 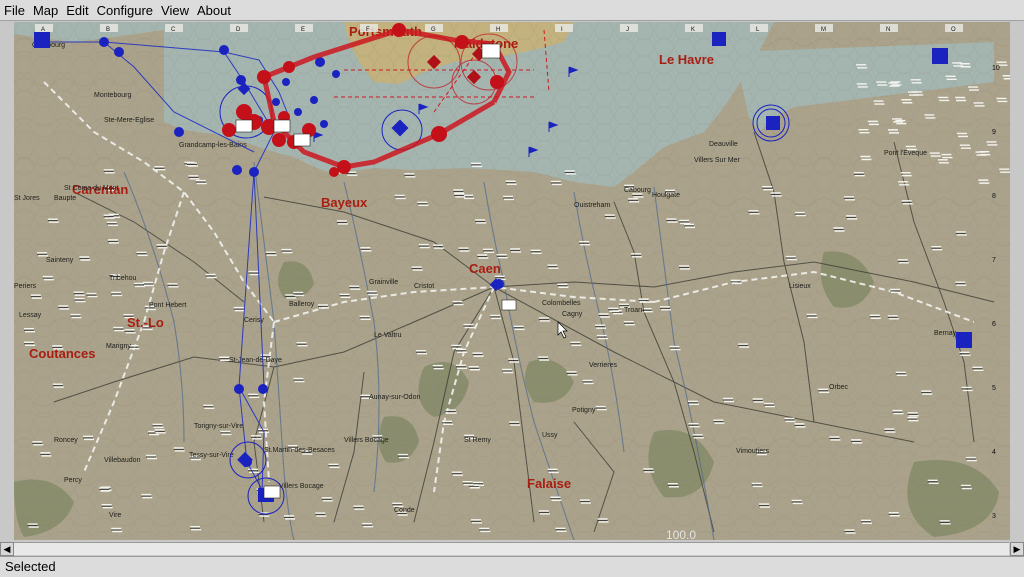 I want to click on city-label: Bayeux, so click(x=344, y=202).